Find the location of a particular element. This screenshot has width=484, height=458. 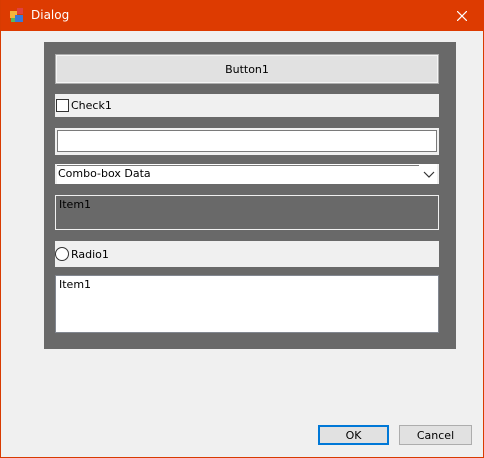

chevron-down-icon is located at coordinates (429, 174).